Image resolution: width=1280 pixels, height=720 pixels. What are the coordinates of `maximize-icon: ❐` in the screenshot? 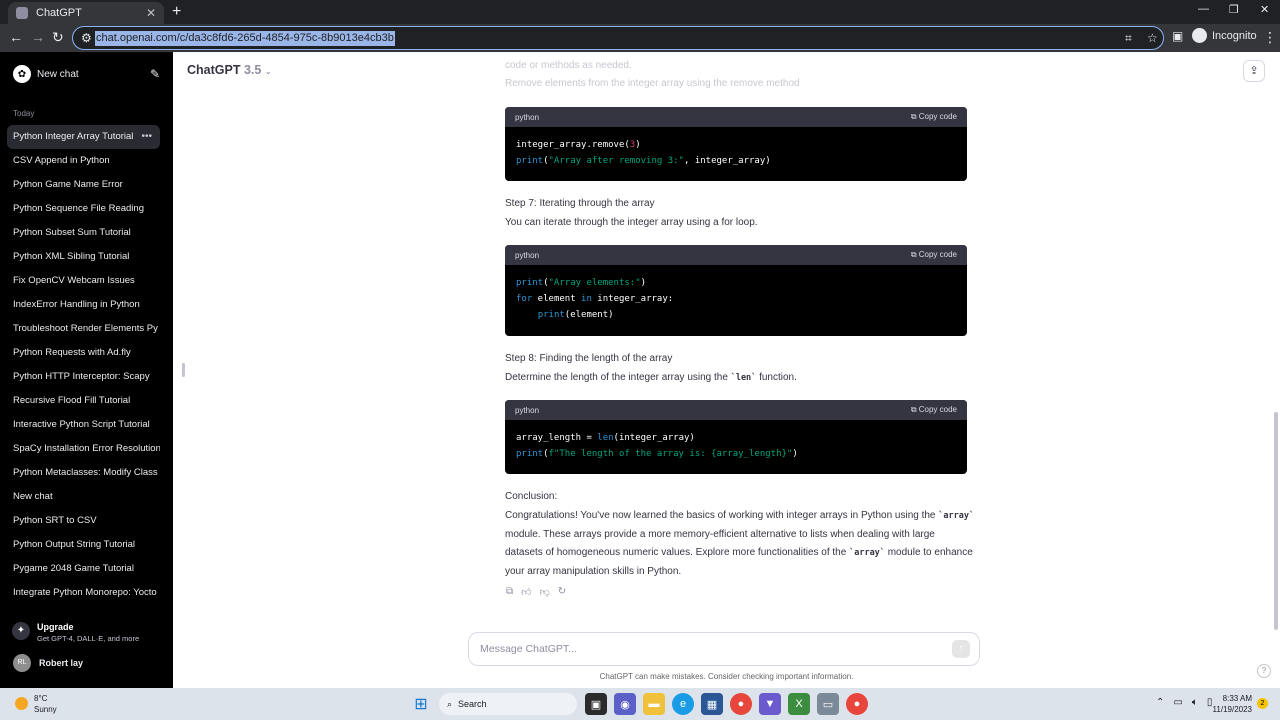 It's located at (1234, 9).